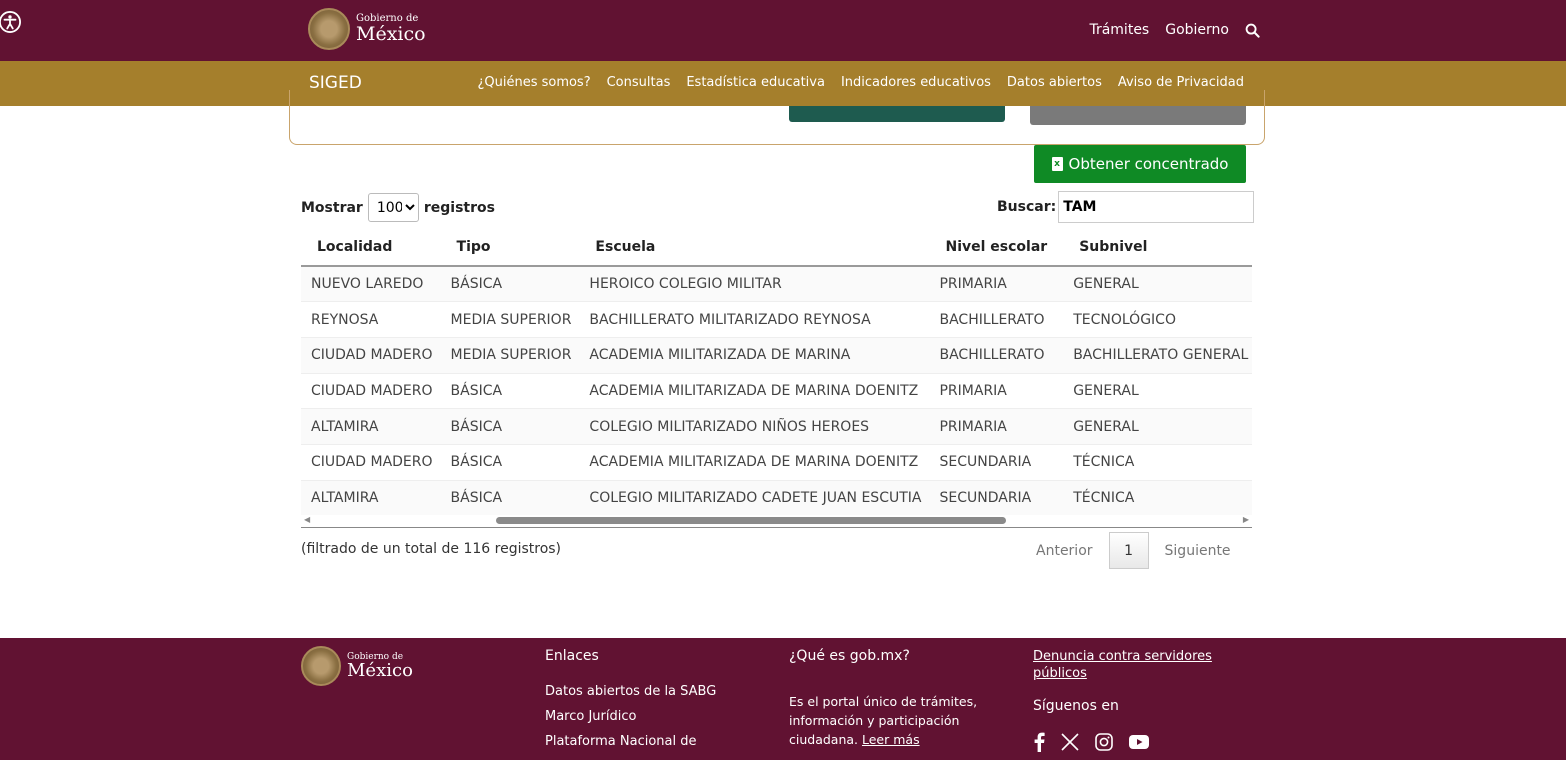 The height and width of the screenshot is (760, 1566). I want to click on cell-localidad: NUEVO LAREDO, so click(371, 284).